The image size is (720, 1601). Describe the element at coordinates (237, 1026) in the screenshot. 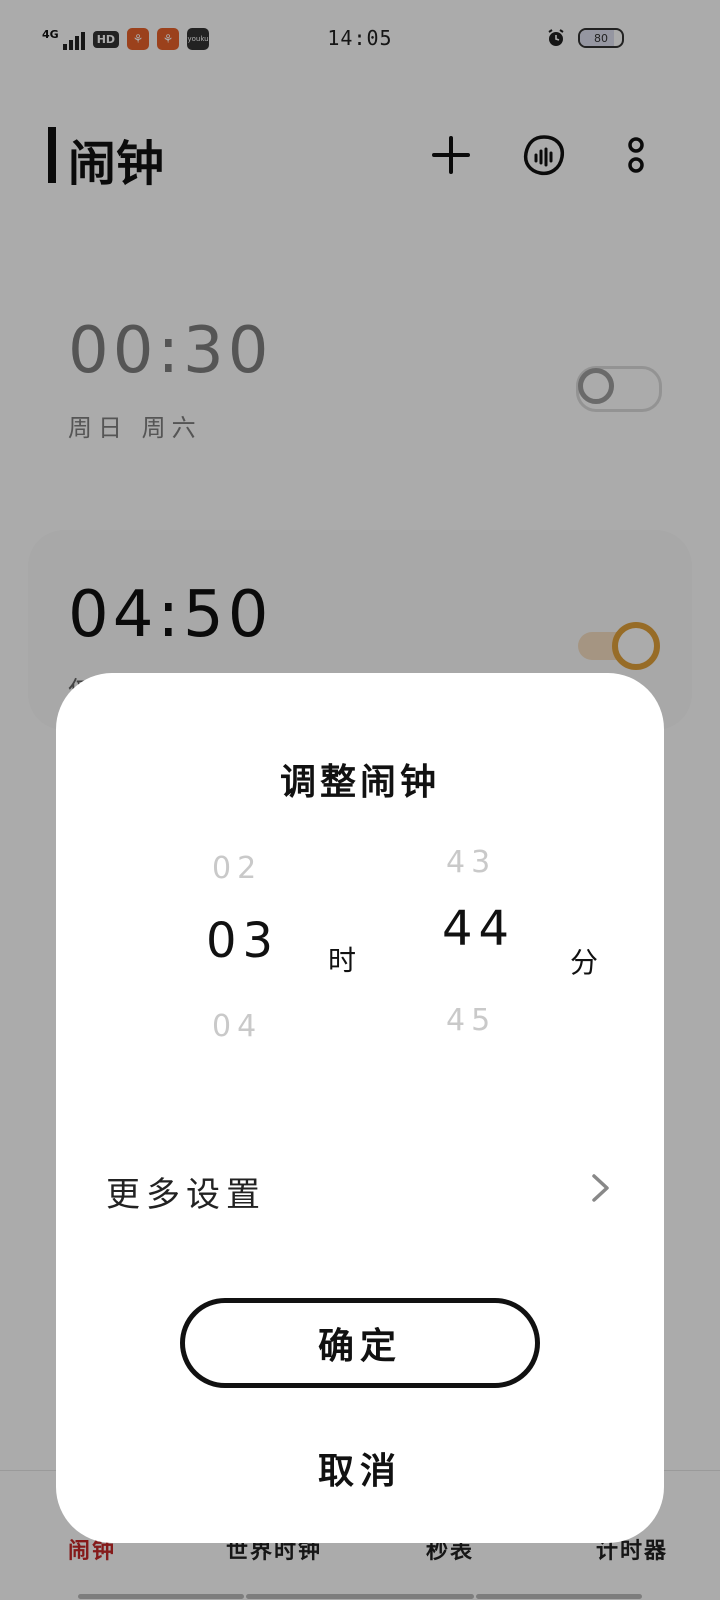

I see `hour-next: 04` at that location.